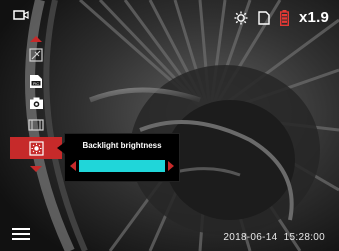  I want to click on backlight-brightness-popup: Backlight brightness, so click(118, 157).